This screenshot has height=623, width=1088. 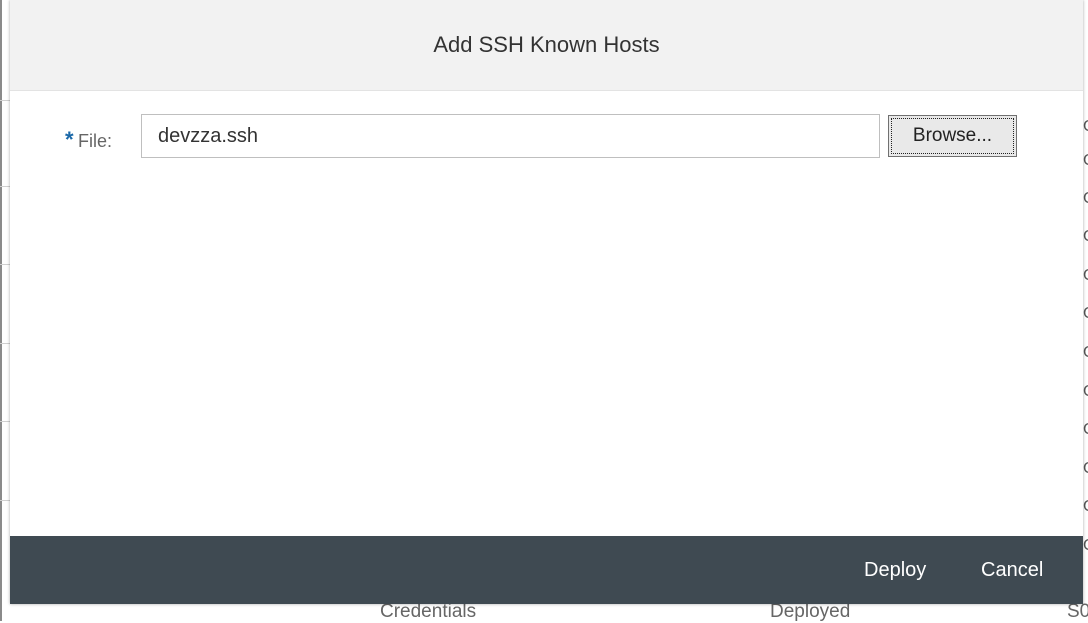 What do you see at coordinates (95, 141) in the screenshot?
I see `file-label: File:` at bounding box center [95, 141].